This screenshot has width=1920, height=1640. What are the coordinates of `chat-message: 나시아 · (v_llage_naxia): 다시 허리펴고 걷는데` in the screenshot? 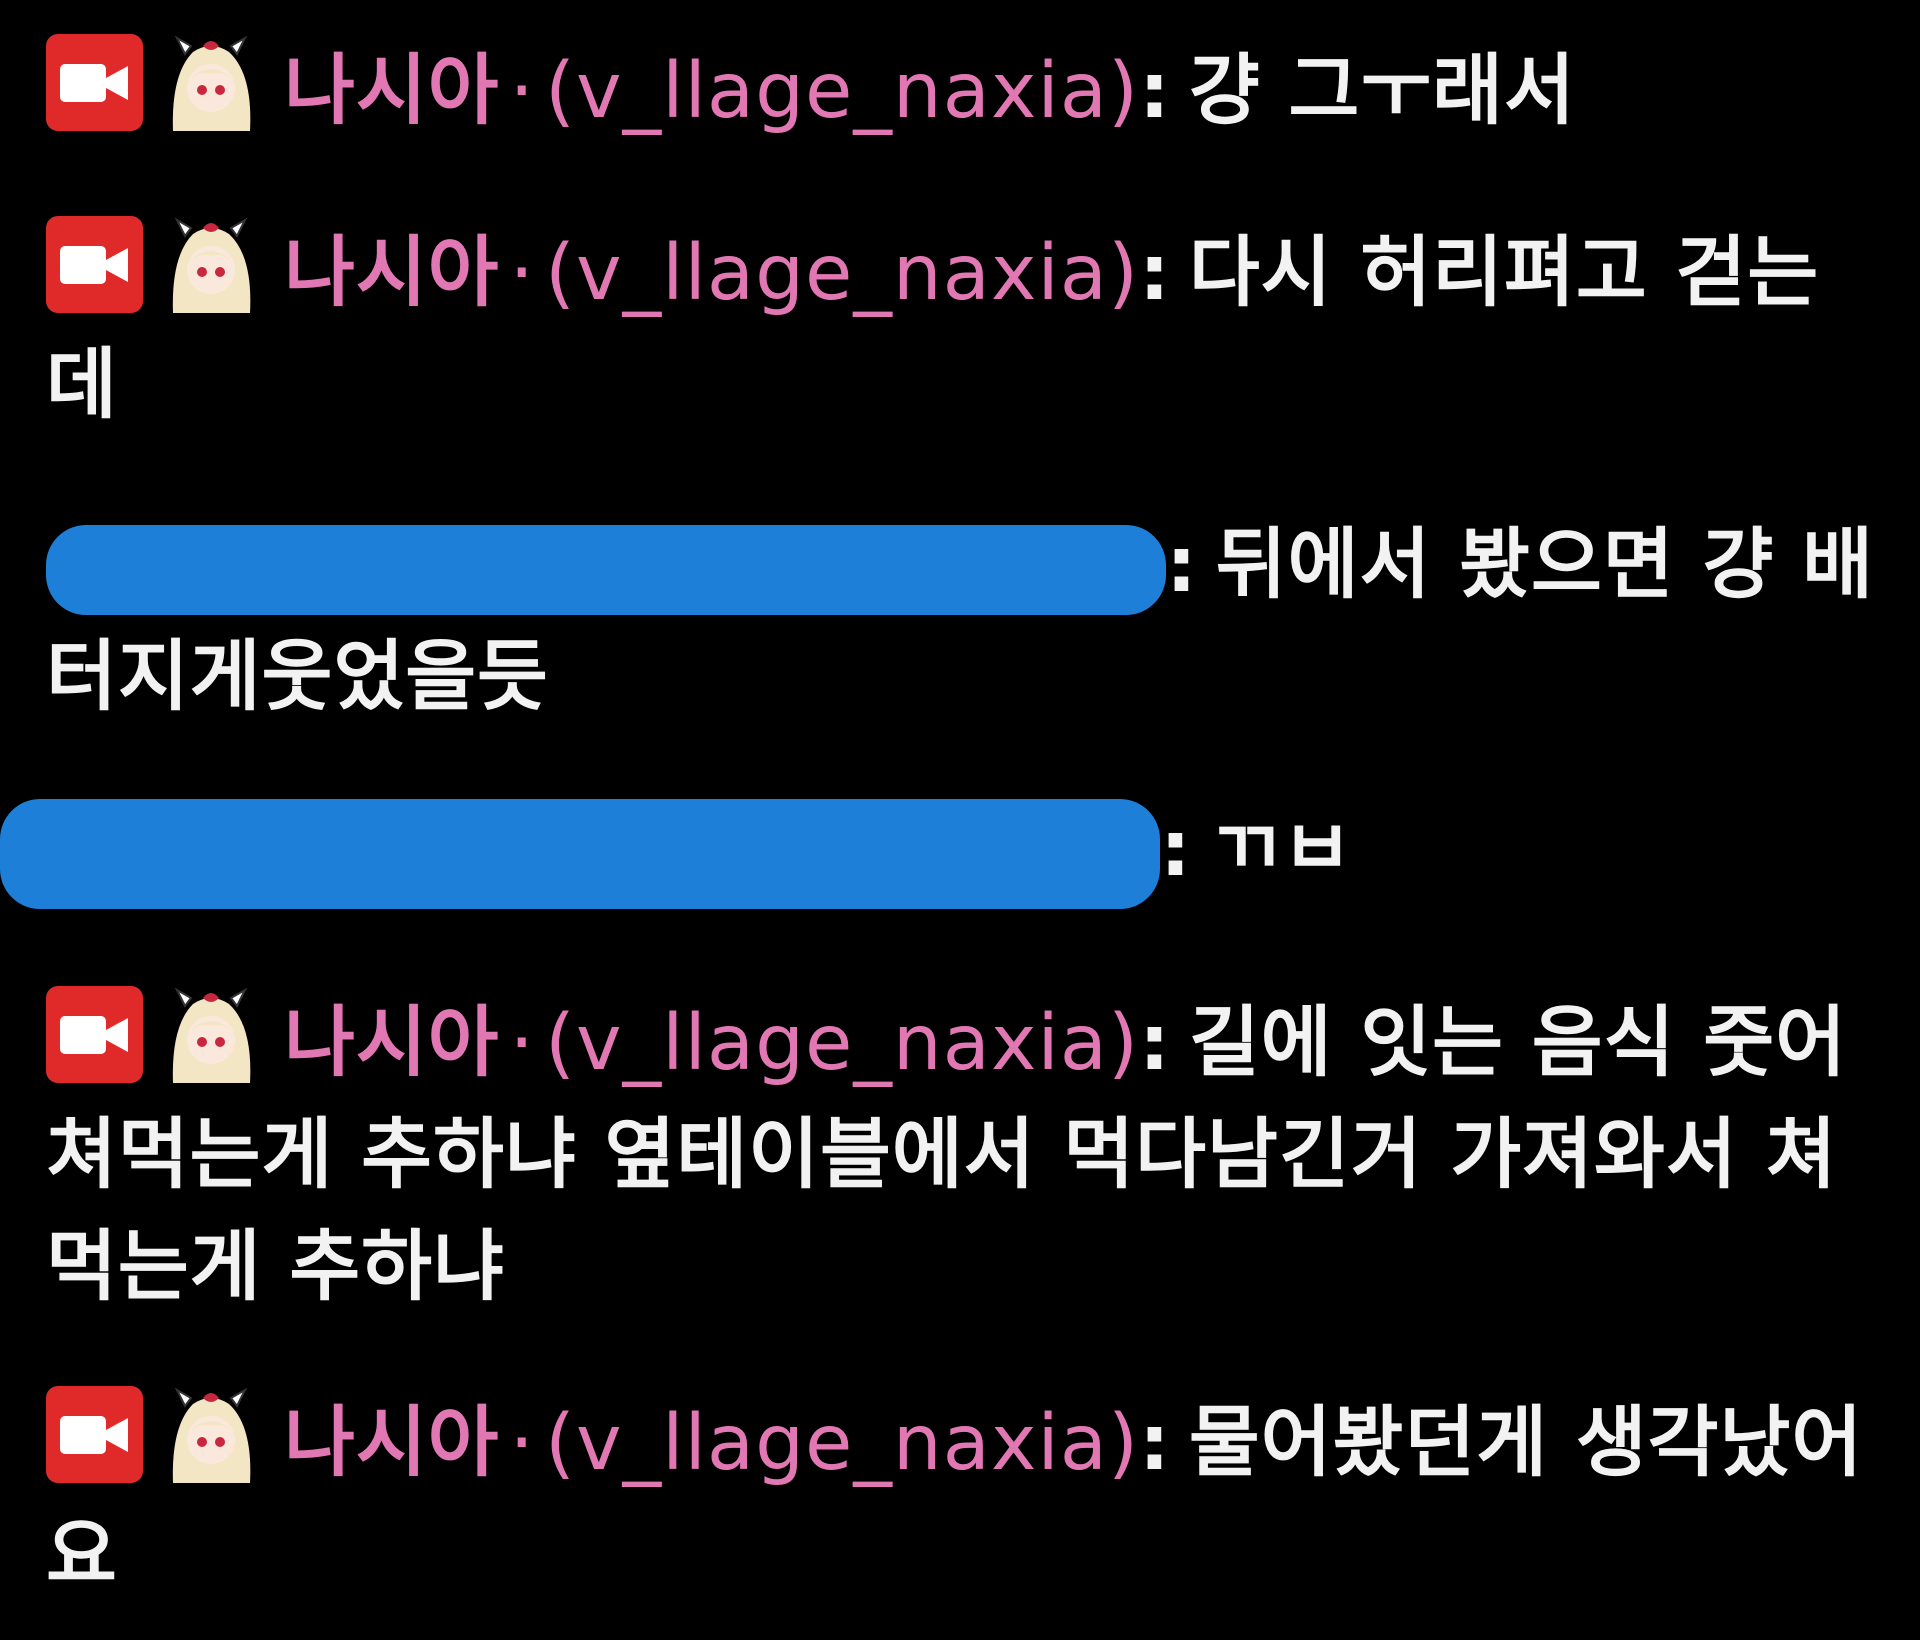 It's located at (966, 329).